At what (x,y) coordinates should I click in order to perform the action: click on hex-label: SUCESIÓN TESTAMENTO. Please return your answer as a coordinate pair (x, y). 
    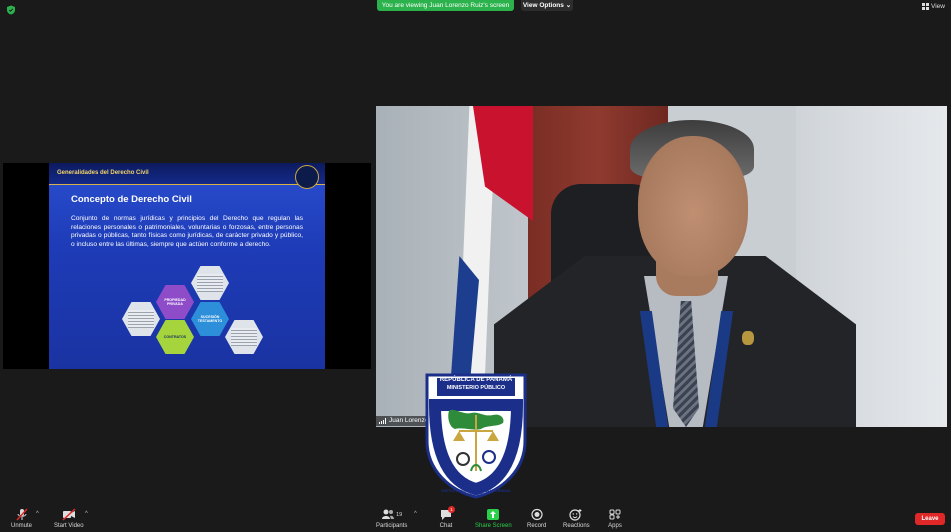
    Looking at the image, I should click on (210, 319).